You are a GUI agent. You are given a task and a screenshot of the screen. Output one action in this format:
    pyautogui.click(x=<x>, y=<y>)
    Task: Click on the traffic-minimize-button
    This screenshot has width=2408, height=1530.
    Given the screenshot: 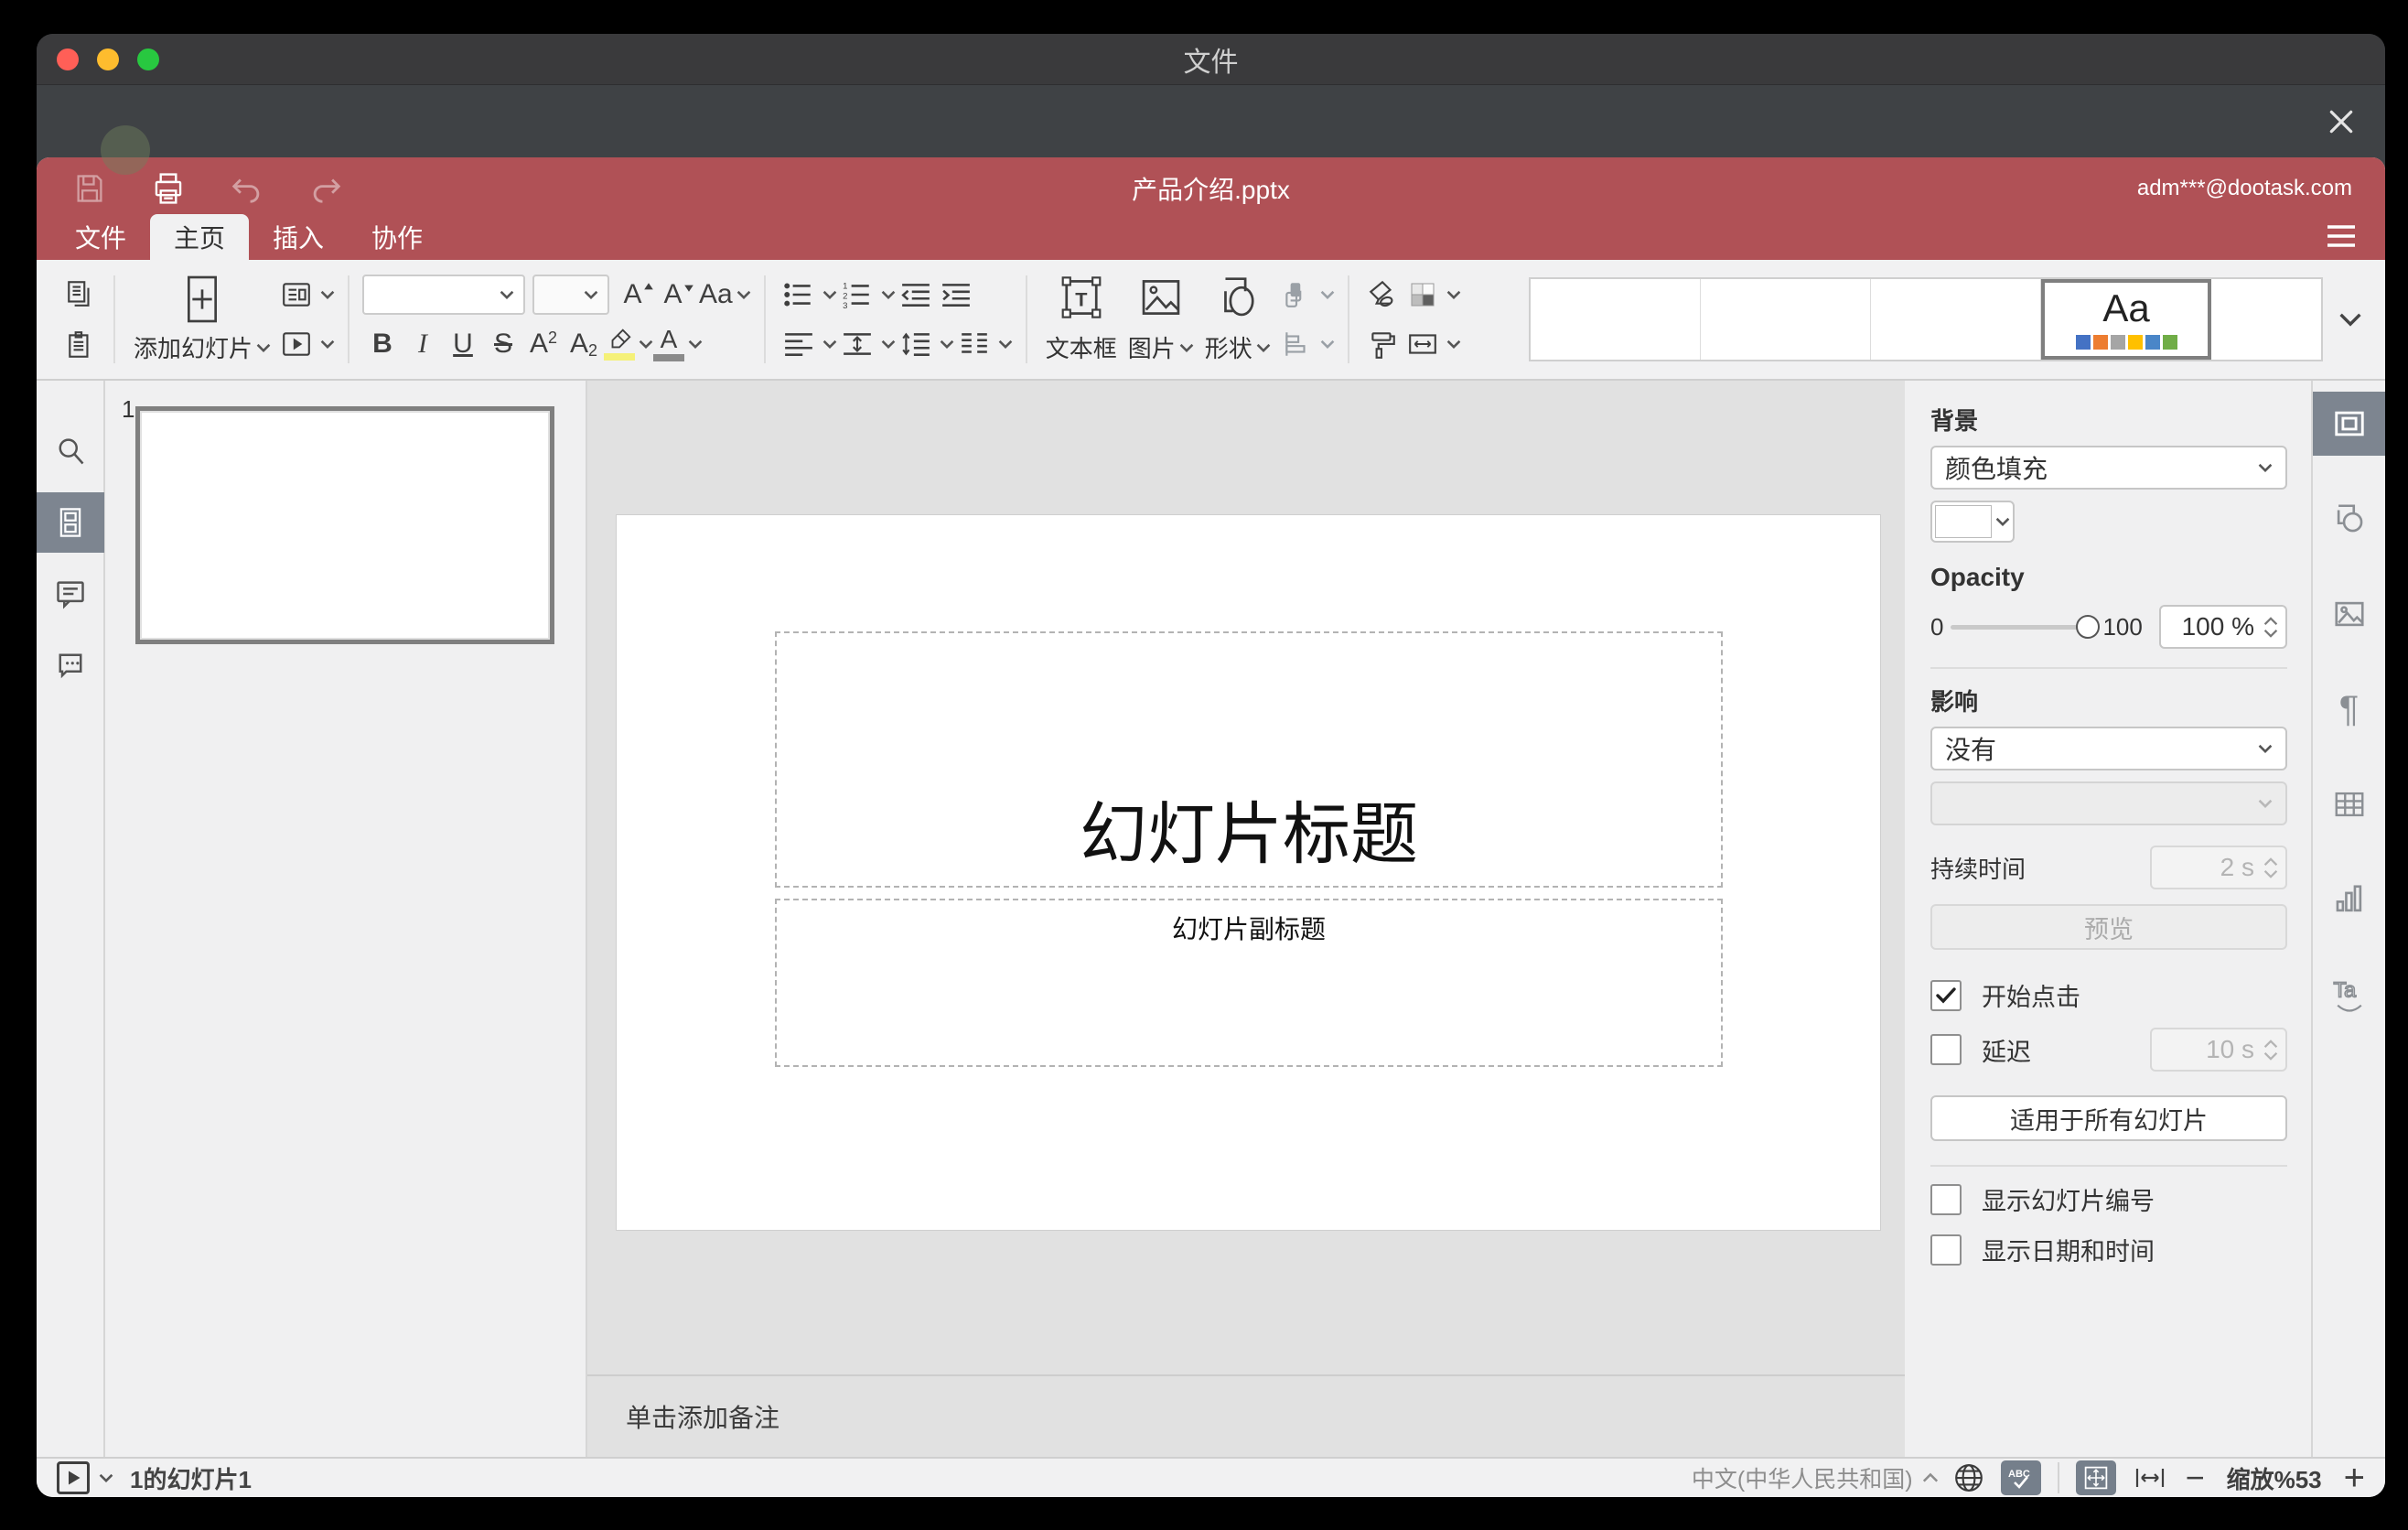 What is the action you would take?
    pyautogui.click(x=108, y=59)
    